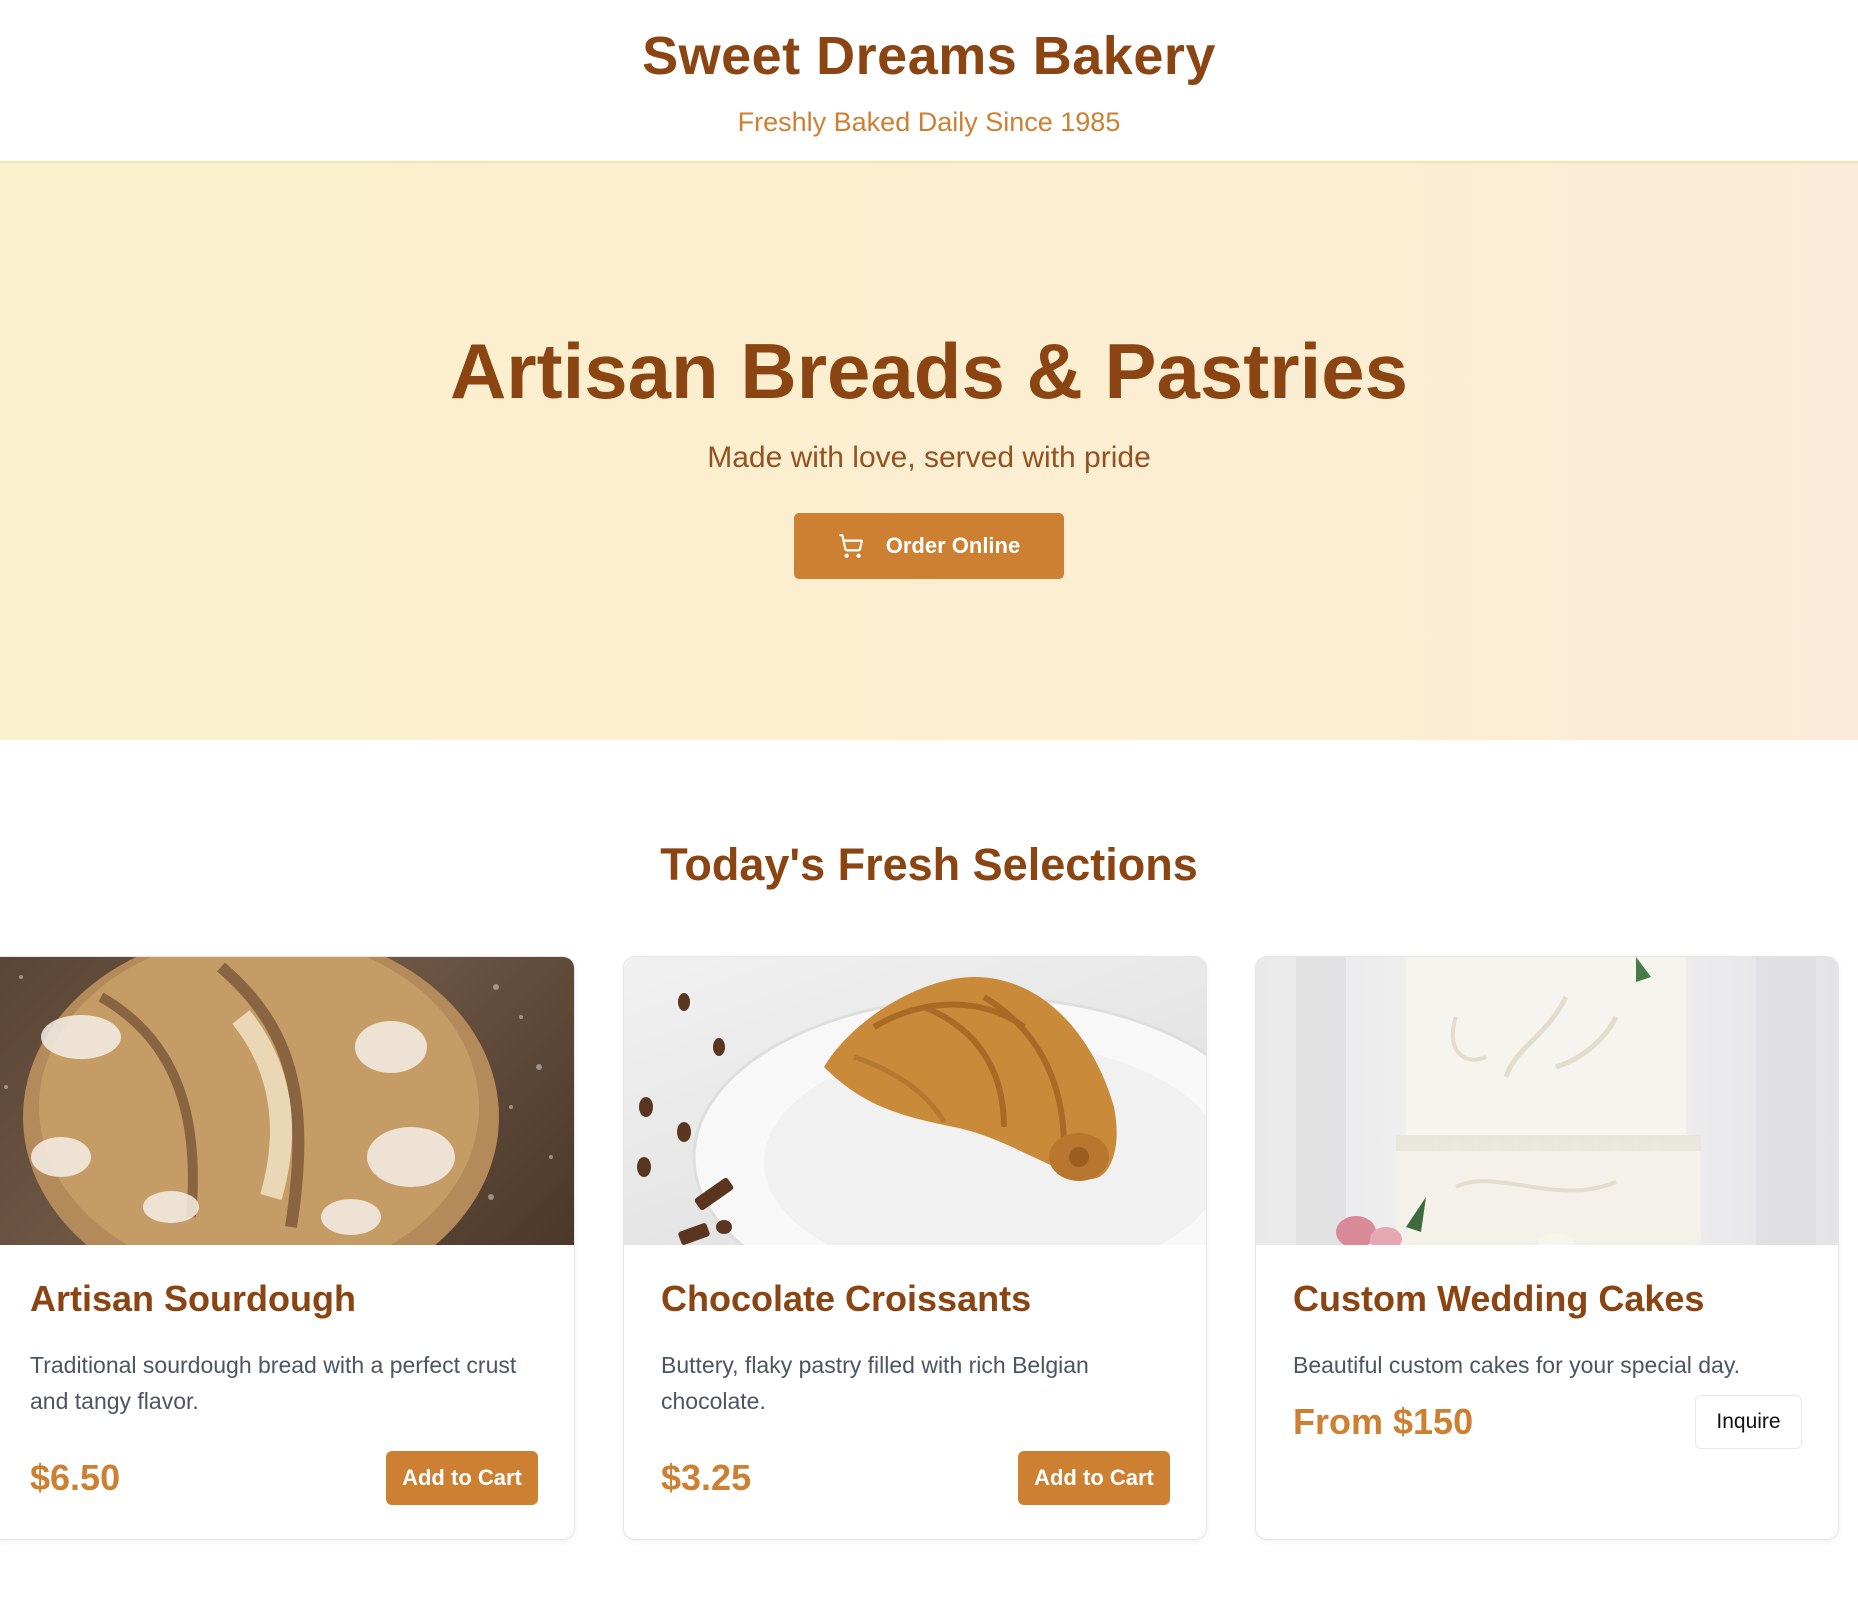 This screenshot has height=1599, width=1858. Describe the element at coordinates (846, 1298) in the screenshot. I see `product-title: Chocolate Croissants` at that location.